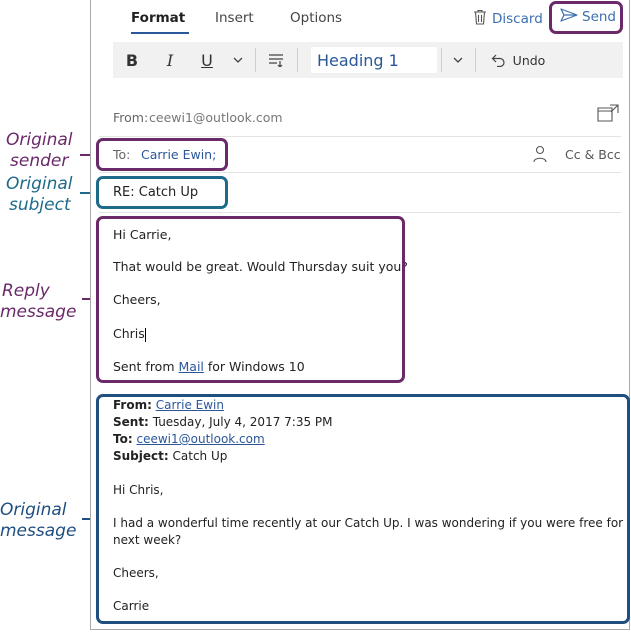 This screenshot has height=632, width=631. Describe the element at coordinates (586, 17) in the screenshot. I see `highlight-send` at that location.